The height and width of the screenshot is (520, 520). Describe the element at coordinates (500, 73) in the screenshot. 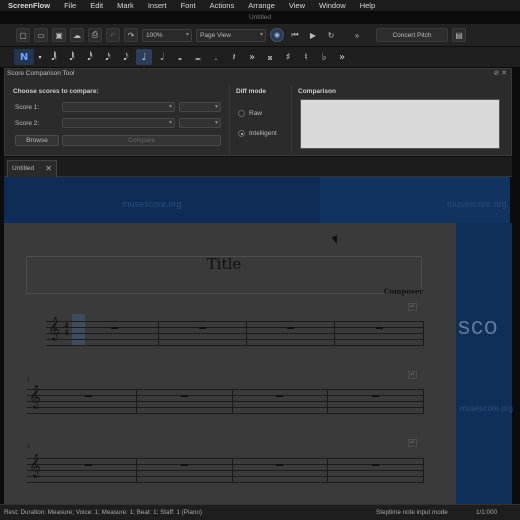

I see `panel-float-close-icon: ⊘ ✕` at that location.